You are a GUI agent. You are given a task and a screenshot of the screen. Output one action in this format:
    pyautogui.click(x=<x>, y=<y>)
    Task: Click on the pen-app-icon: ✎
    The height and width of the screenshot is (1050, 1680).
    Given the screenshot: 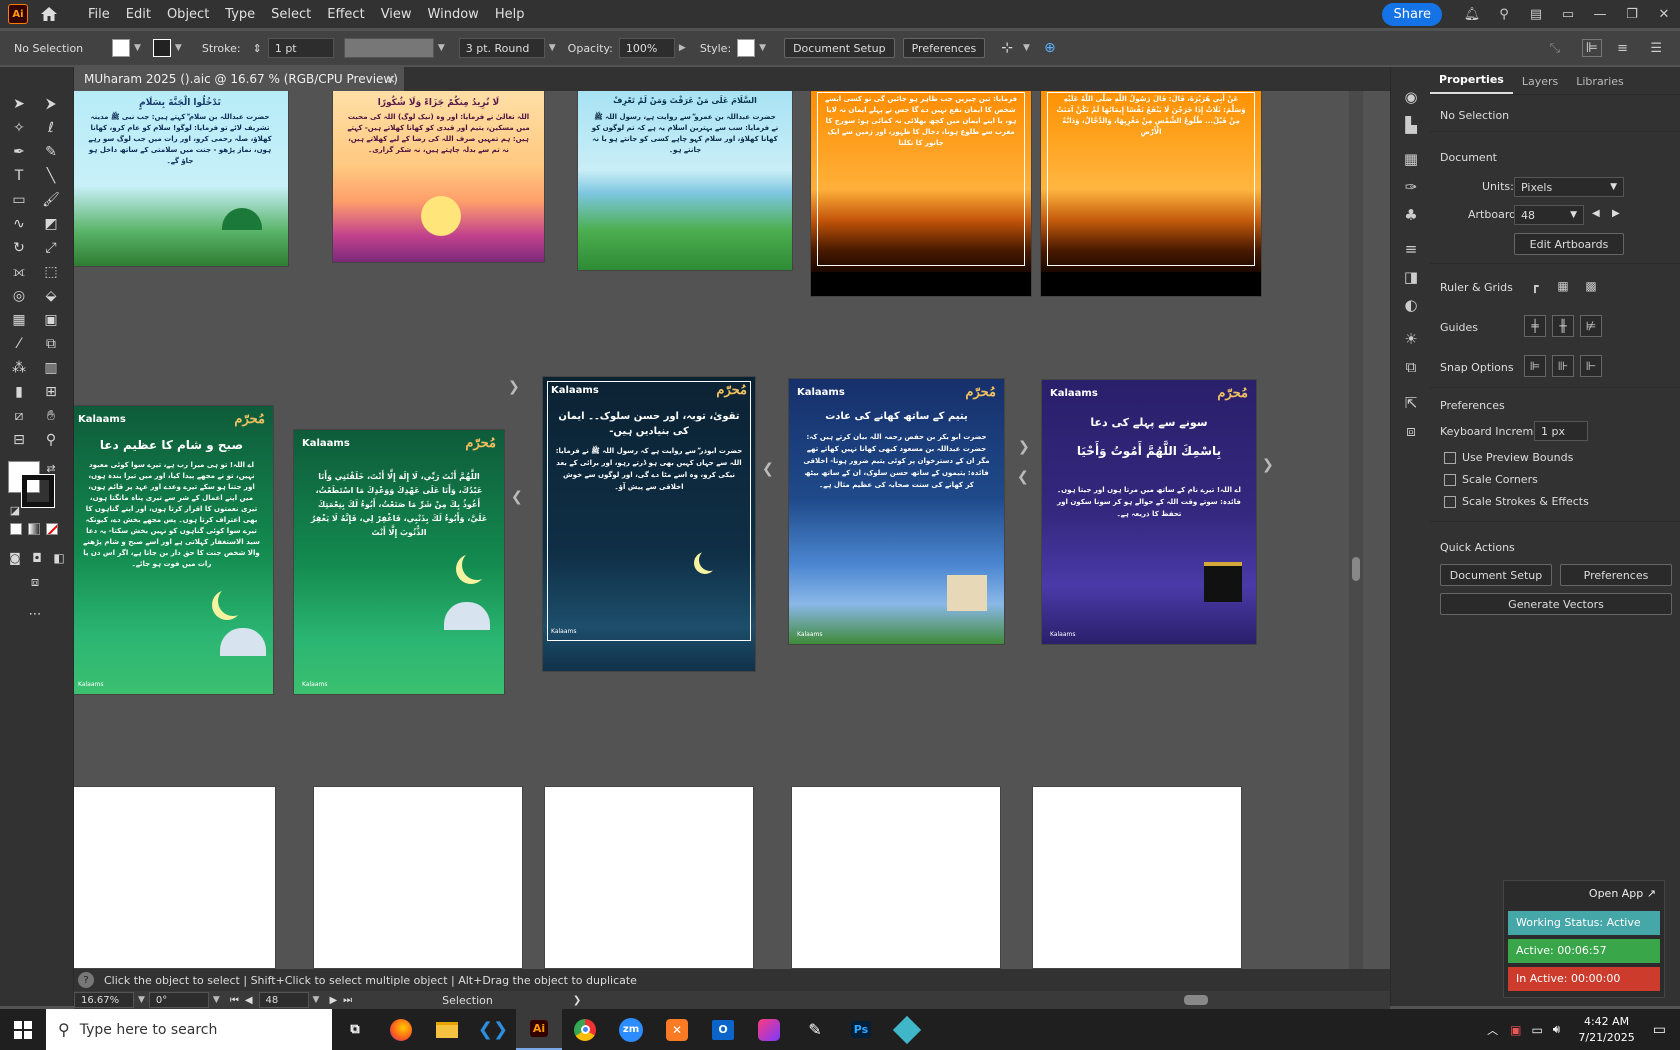 What is the action you would take?
    pyautogui.click(x=815, y=1029)
    